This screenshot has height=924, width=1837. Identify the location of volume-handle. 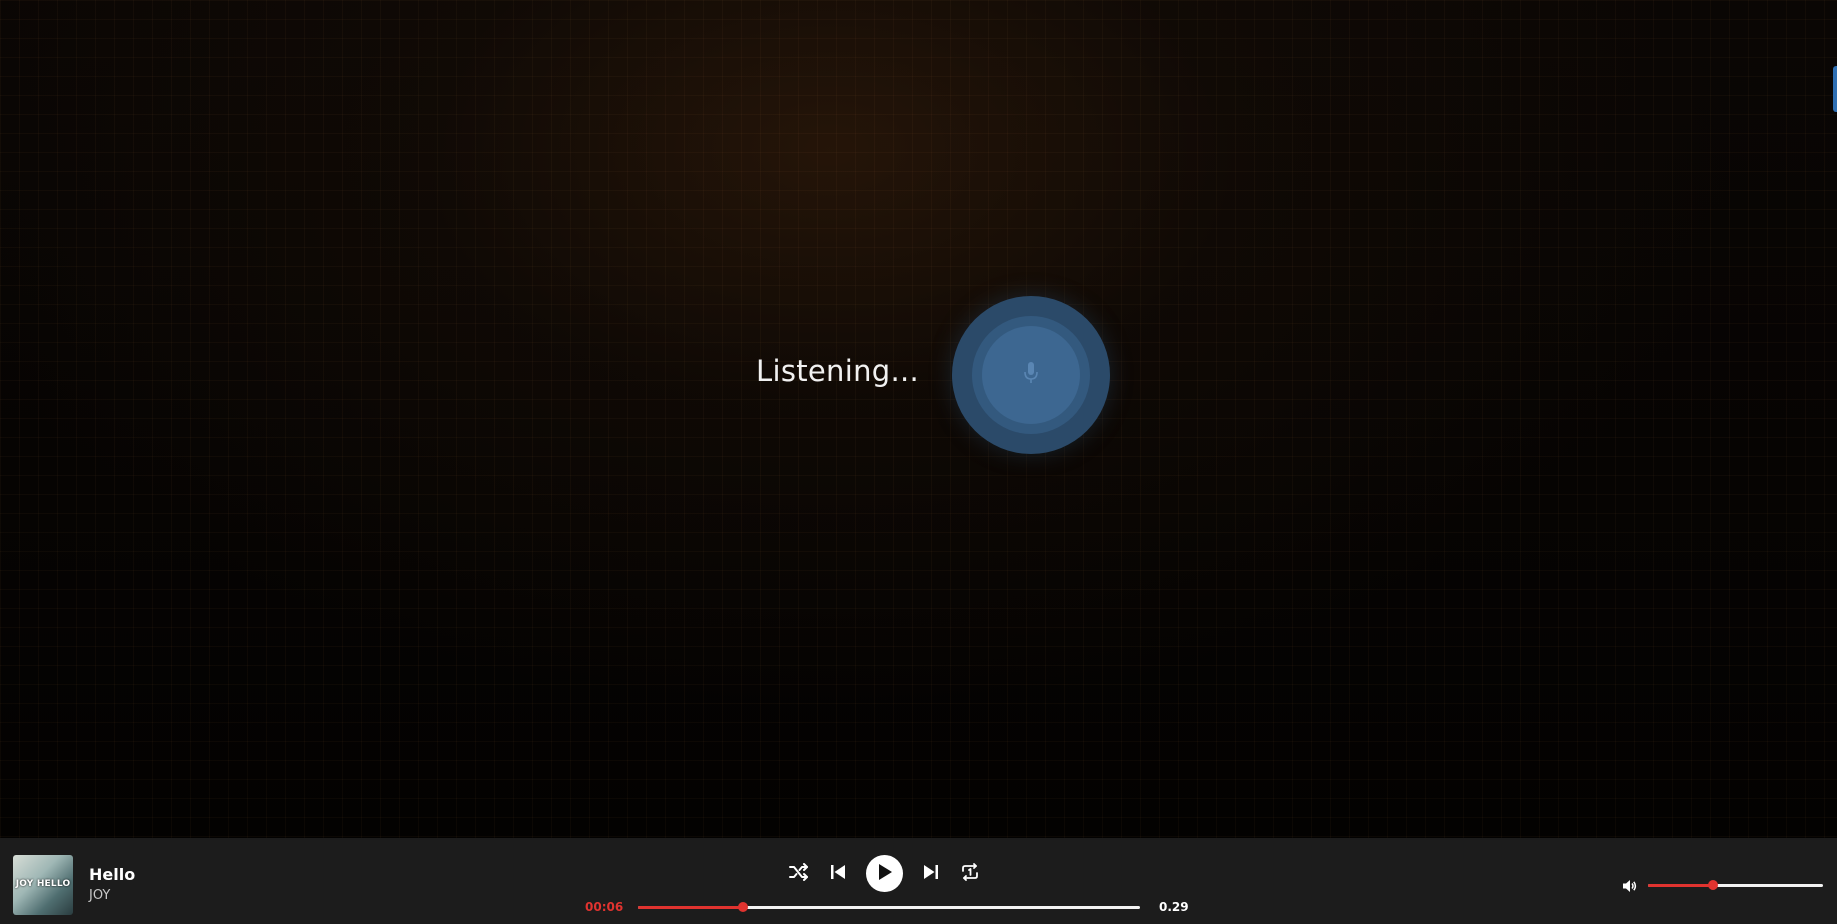
(1712, 885).